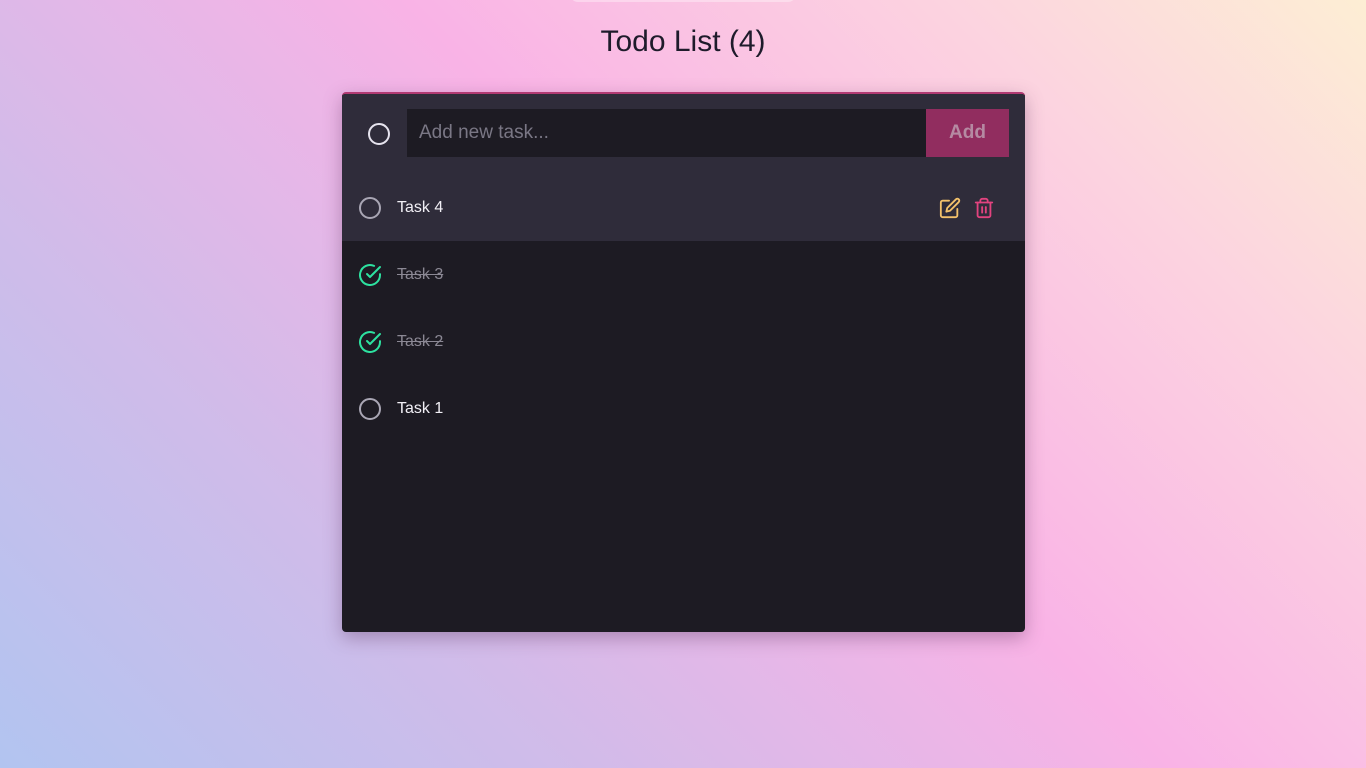 This screenshot has height=768, width=1366. I want to click on list-item: Task 2, so click(683, 341).